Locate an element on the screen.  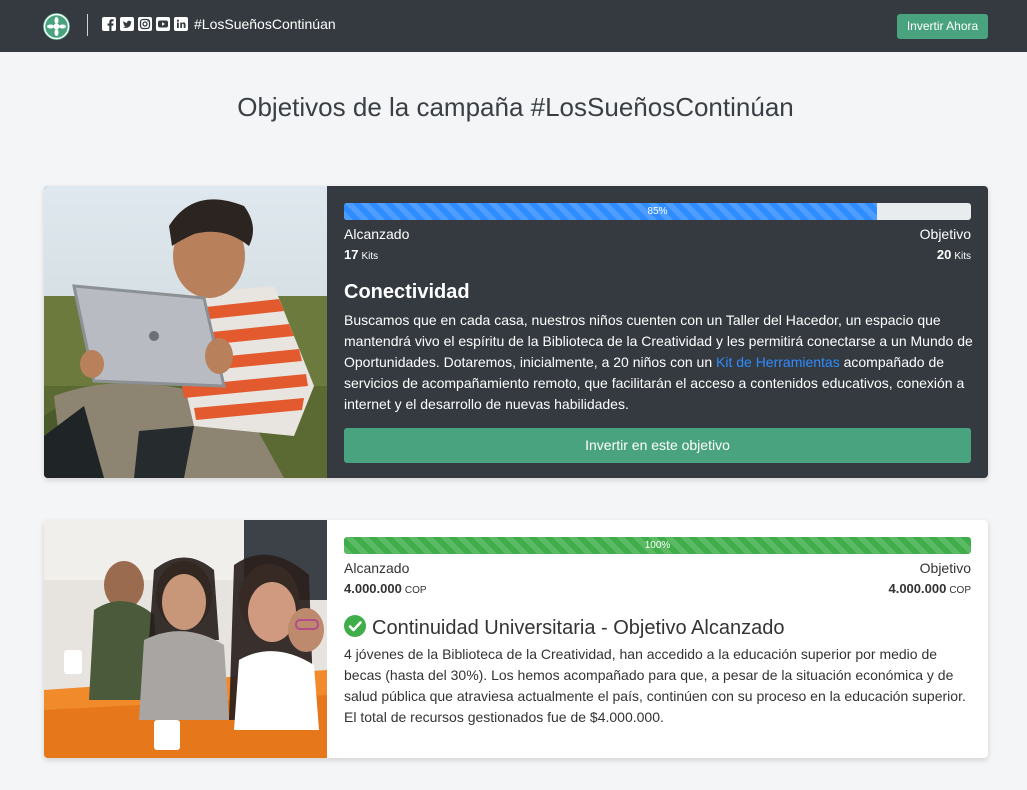
goal-progress-bar: 100% is located at coordinates (657, 545).